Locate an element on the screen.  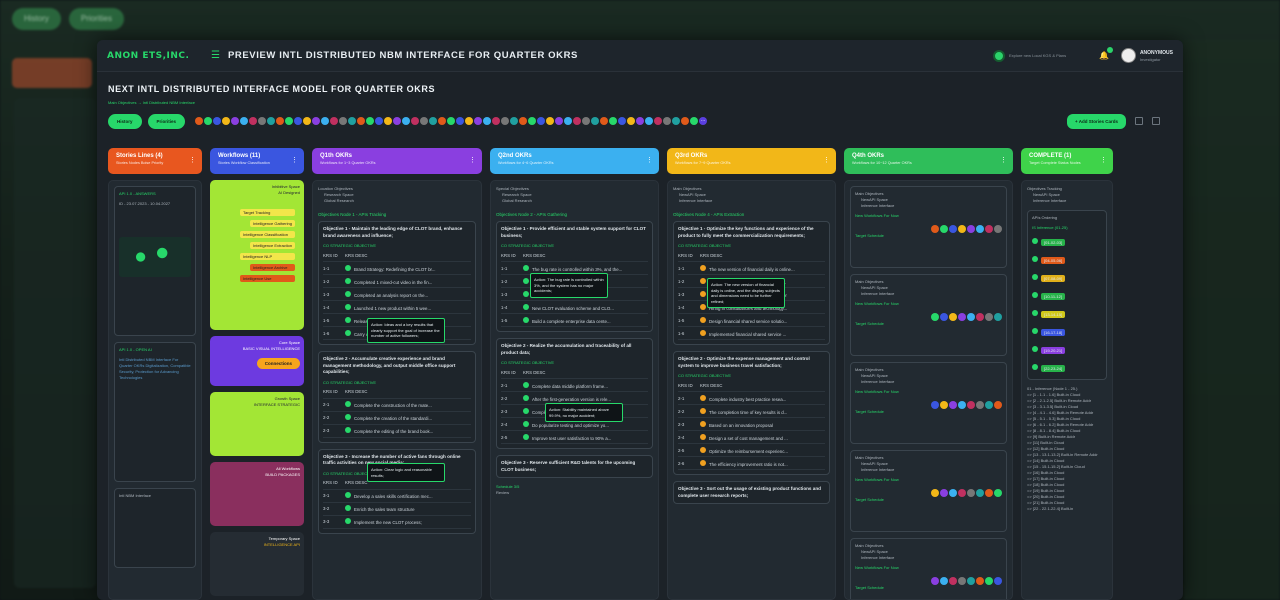
menu-icon: ☰ is located at coordinates (215, 55).